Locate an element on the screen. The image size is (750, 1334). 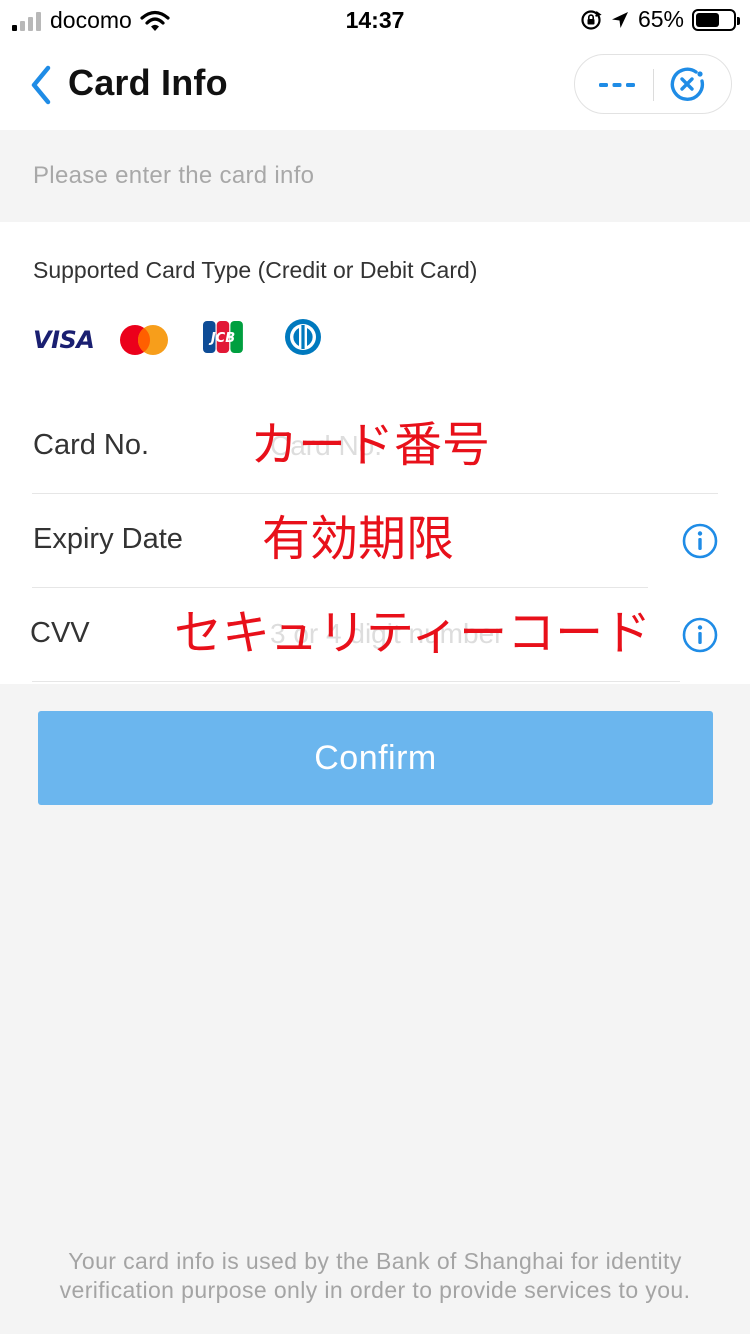
visa-logo: VISA is located at coordinates (64, 340).